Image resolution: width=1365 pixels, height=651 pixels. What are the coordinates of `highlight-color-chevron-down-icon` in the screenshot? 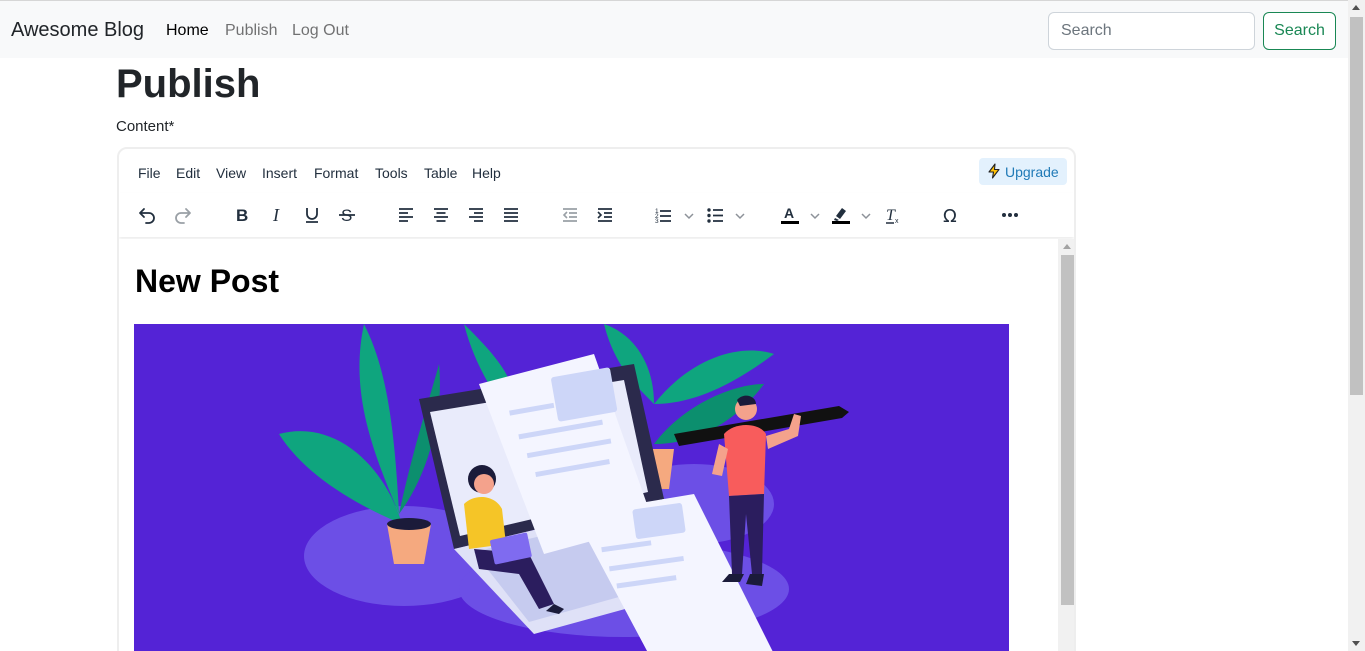 It's located at (866, 218).